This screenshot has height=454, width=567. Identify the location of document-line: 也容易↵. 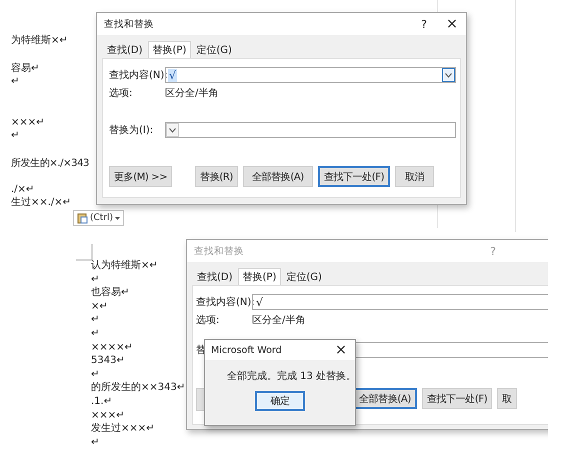
(110, 293).